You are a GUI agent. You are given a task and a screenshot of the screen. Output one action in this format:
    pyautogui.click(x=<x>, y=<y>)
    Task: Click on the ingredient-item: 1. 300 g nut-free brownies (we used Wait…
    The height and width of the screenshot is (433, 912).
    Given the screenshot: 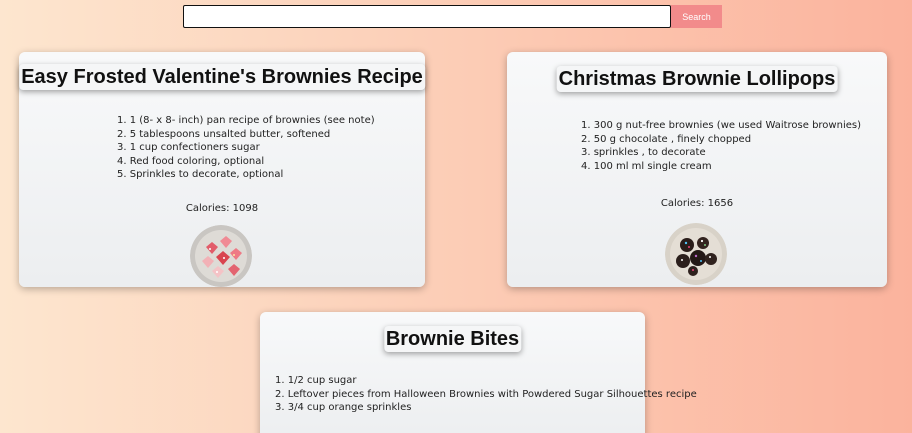 What is the action you would take?
    pyautogui.click(x=721, y=125)
    